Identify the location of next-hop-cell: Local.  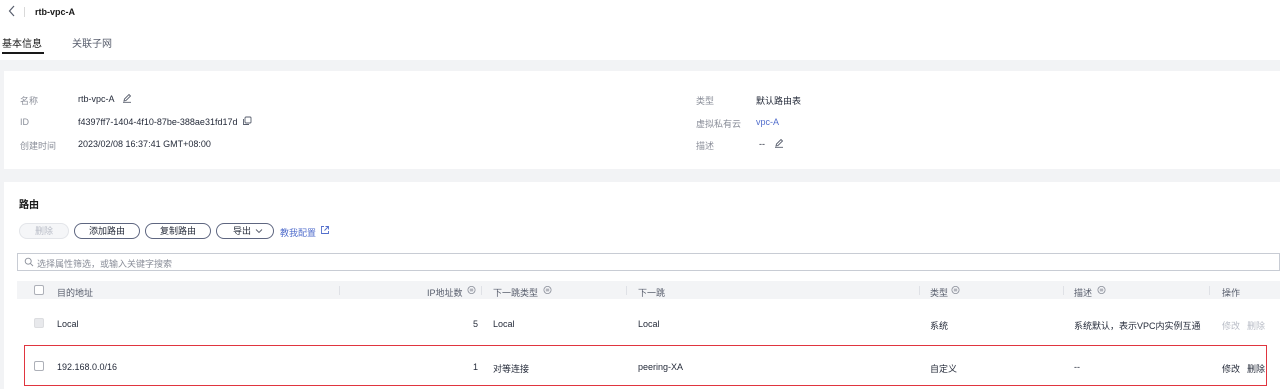
(649, 324).